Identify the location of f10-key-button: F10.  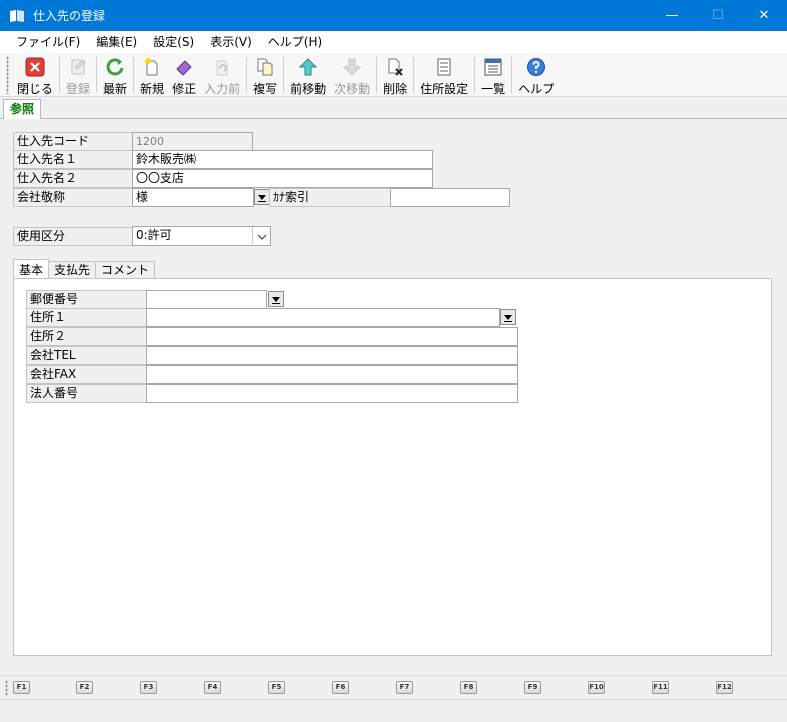
(596, 687).